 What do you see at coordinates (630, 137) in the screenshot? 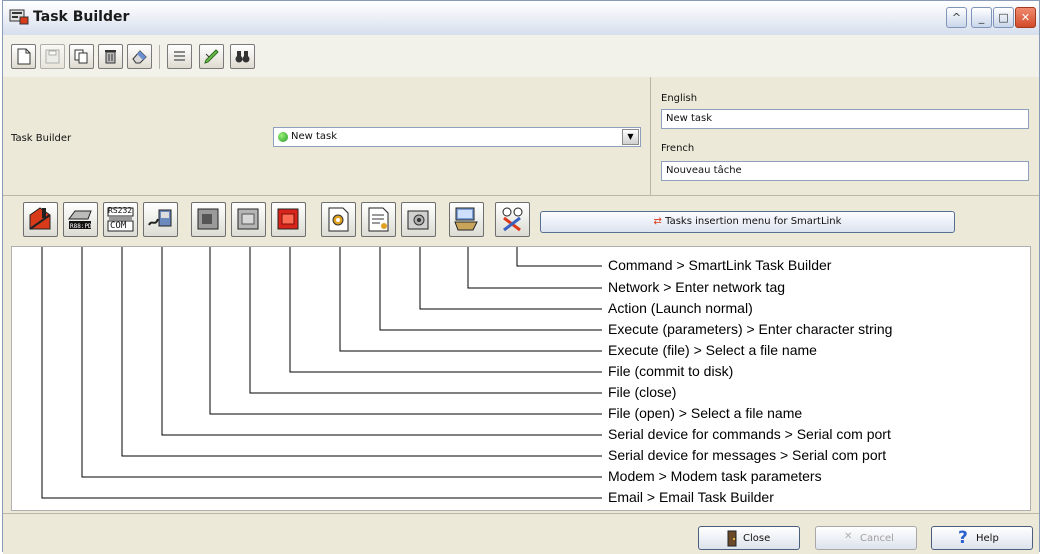
I see `chevron-down-icon: ▼` at bounding box center [630, 137].